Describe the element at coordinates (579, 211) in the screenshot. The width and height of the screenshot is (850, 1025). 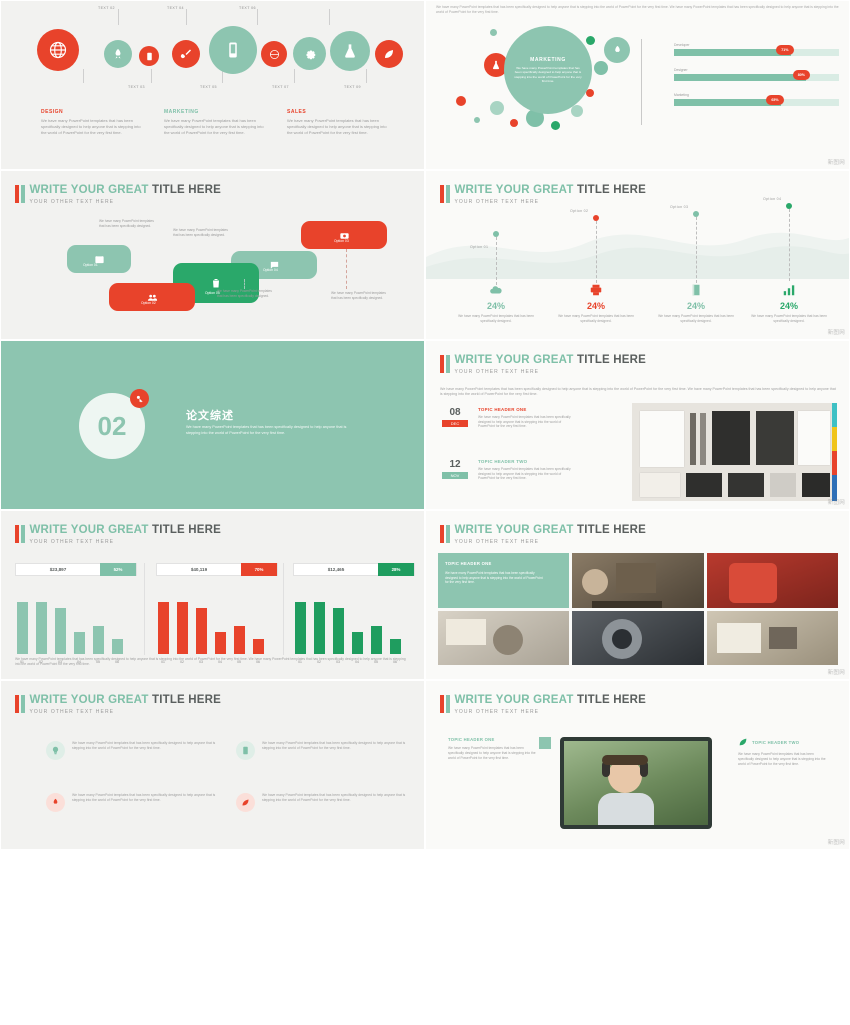
I see `slide4-option-1: Option 02` at that location.